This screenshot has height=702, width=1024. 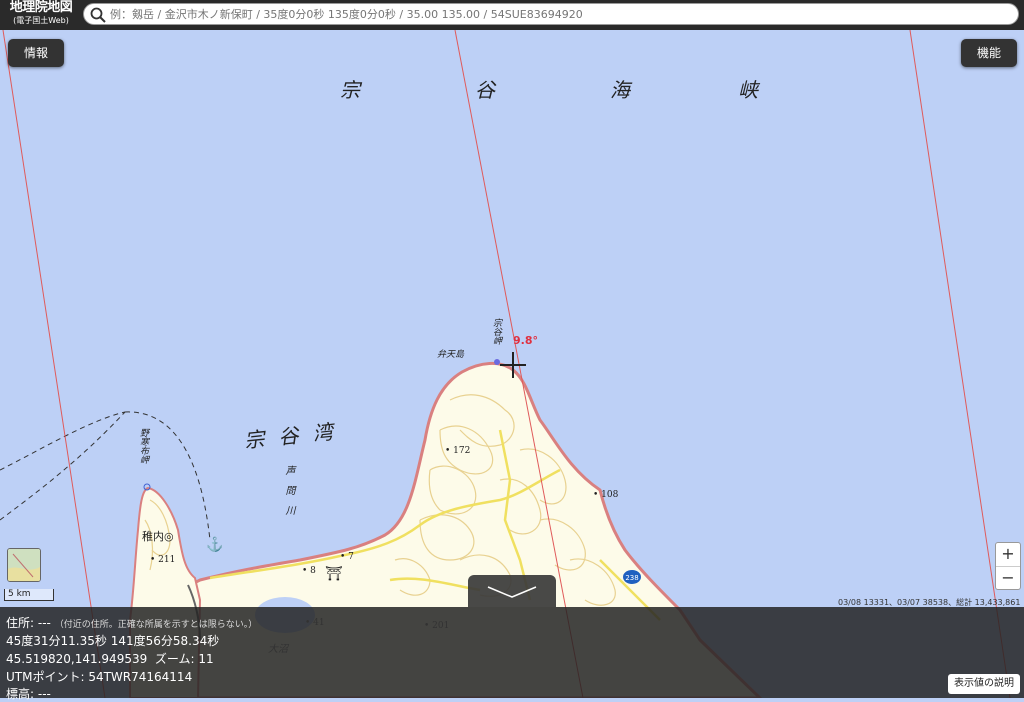 I want to click on svg-text: 238, so click(x=631, y=578).